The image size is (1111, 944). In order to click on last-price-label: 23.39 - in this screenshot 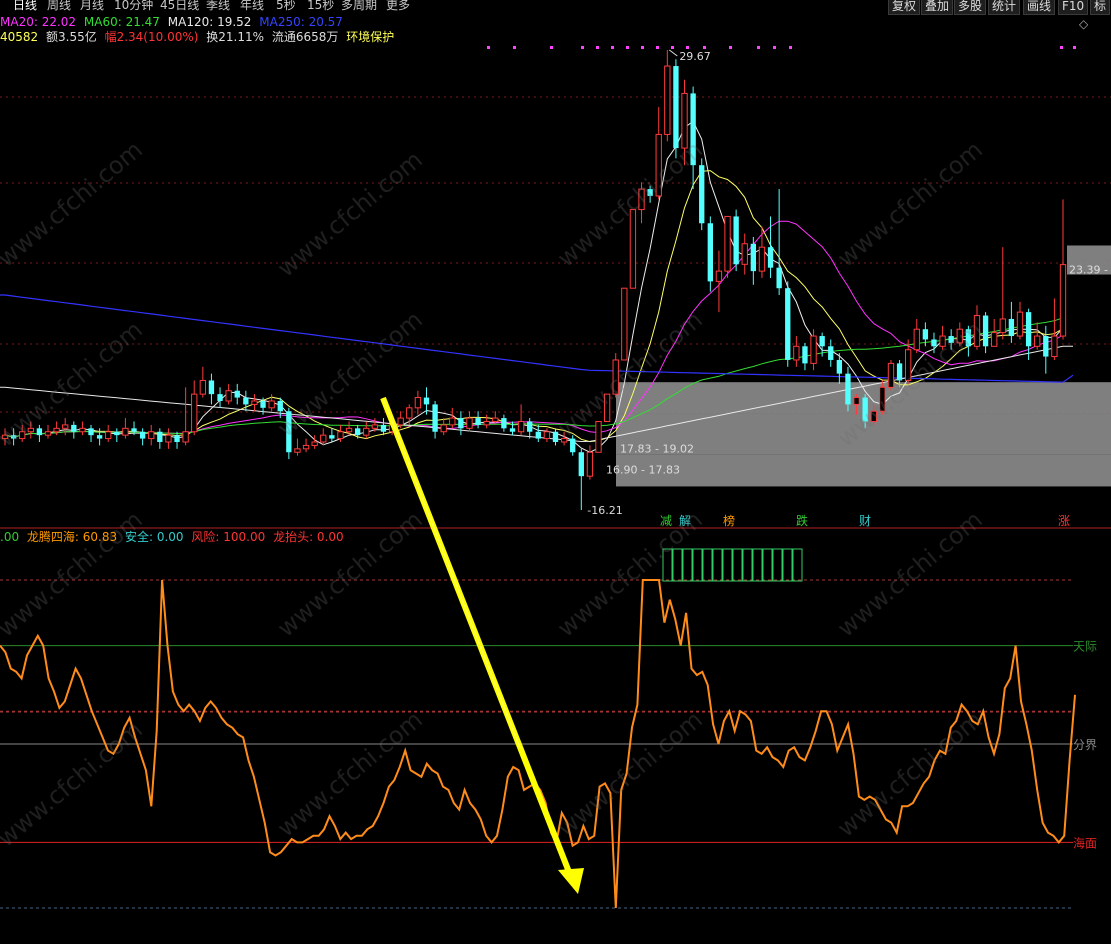, I will do `click(1088, 270)`.